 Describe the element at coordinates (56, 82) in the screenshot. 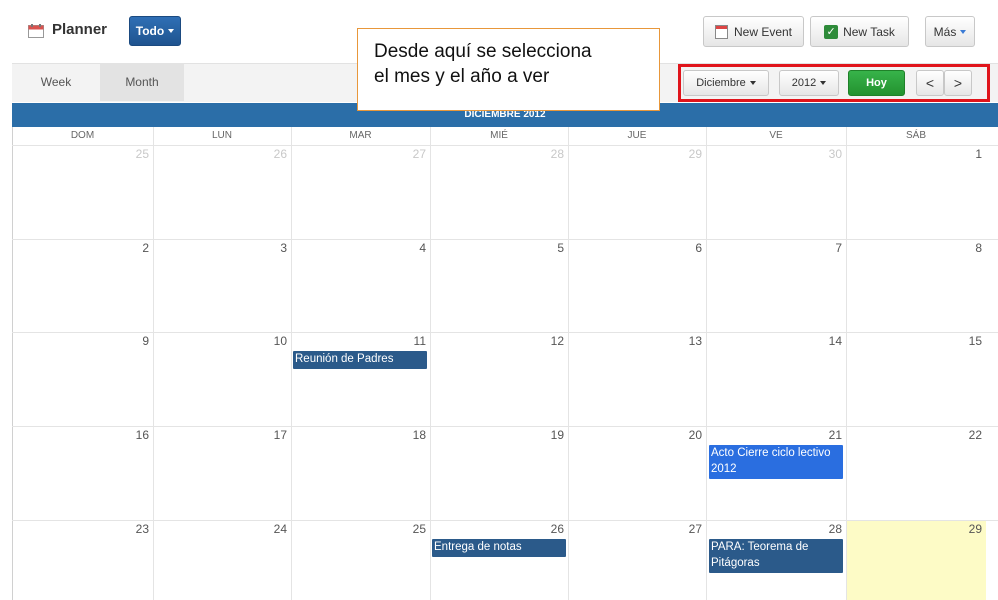

I see `tab-week: Week` at that location.